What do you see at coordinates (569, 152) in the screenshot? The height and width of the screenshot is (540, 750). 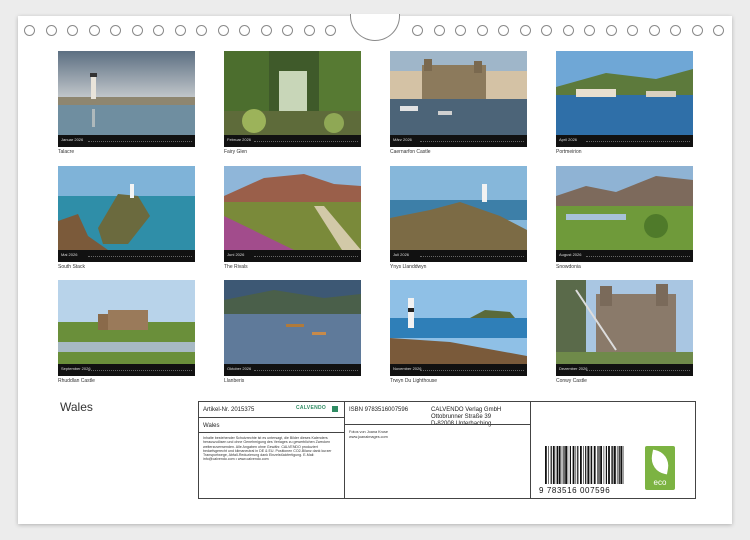 I see `caption: Portmeirion` at bounding box center [569, 152].